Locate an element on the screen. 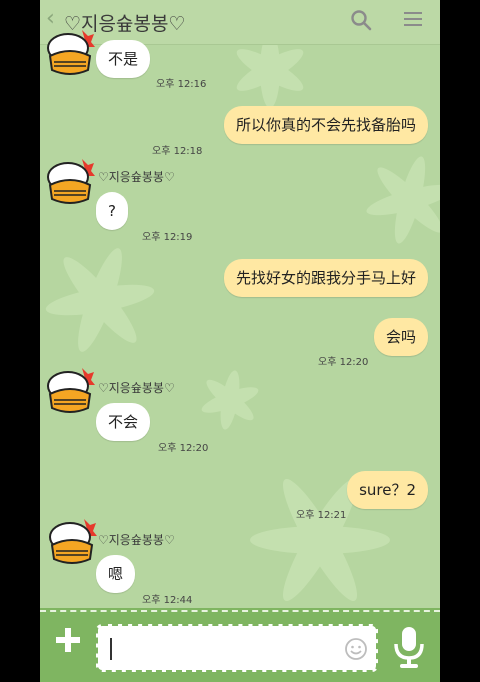  message-bubble-outgoing: 会吗 is located at coordinates (400, 337).